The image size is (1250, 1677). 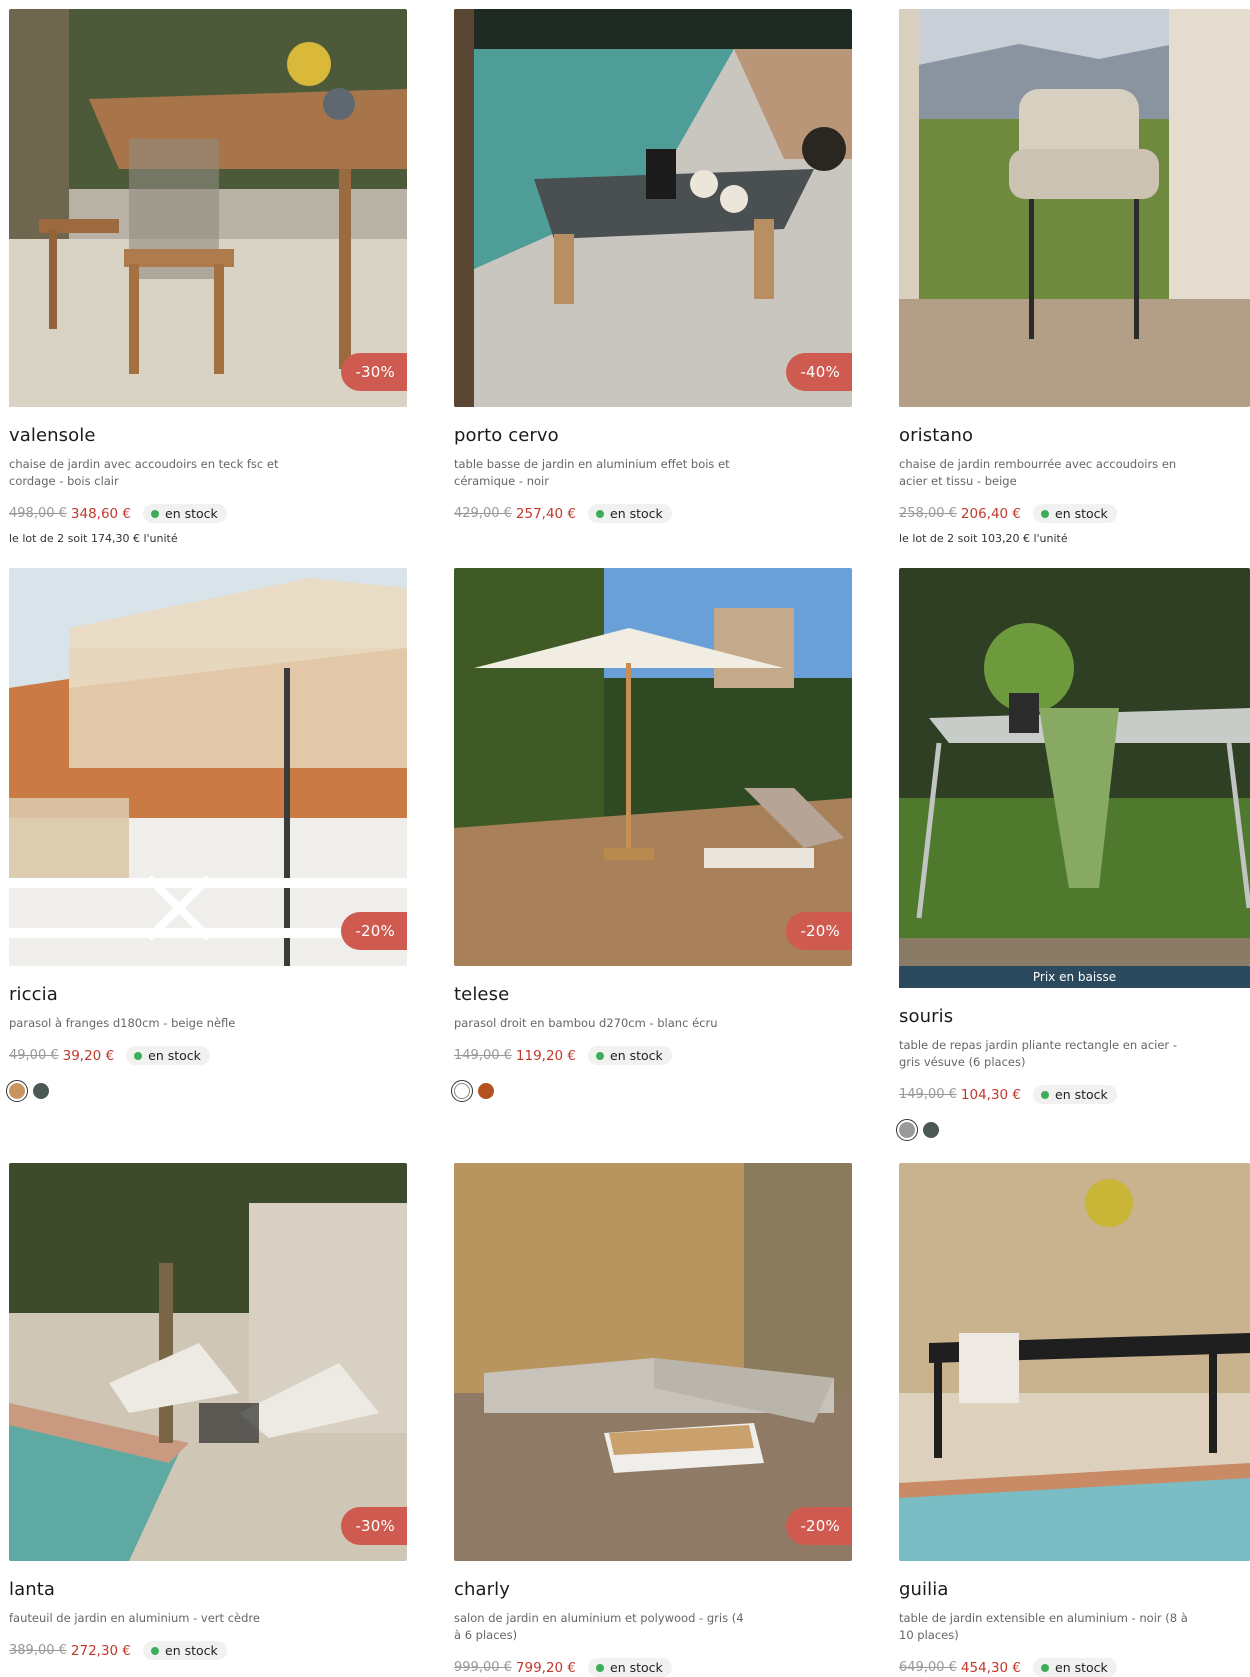 What do you see at coordinates (653, 208) in the screenshot?
I see `product-image: -40%` at bounding box center [653, 208].